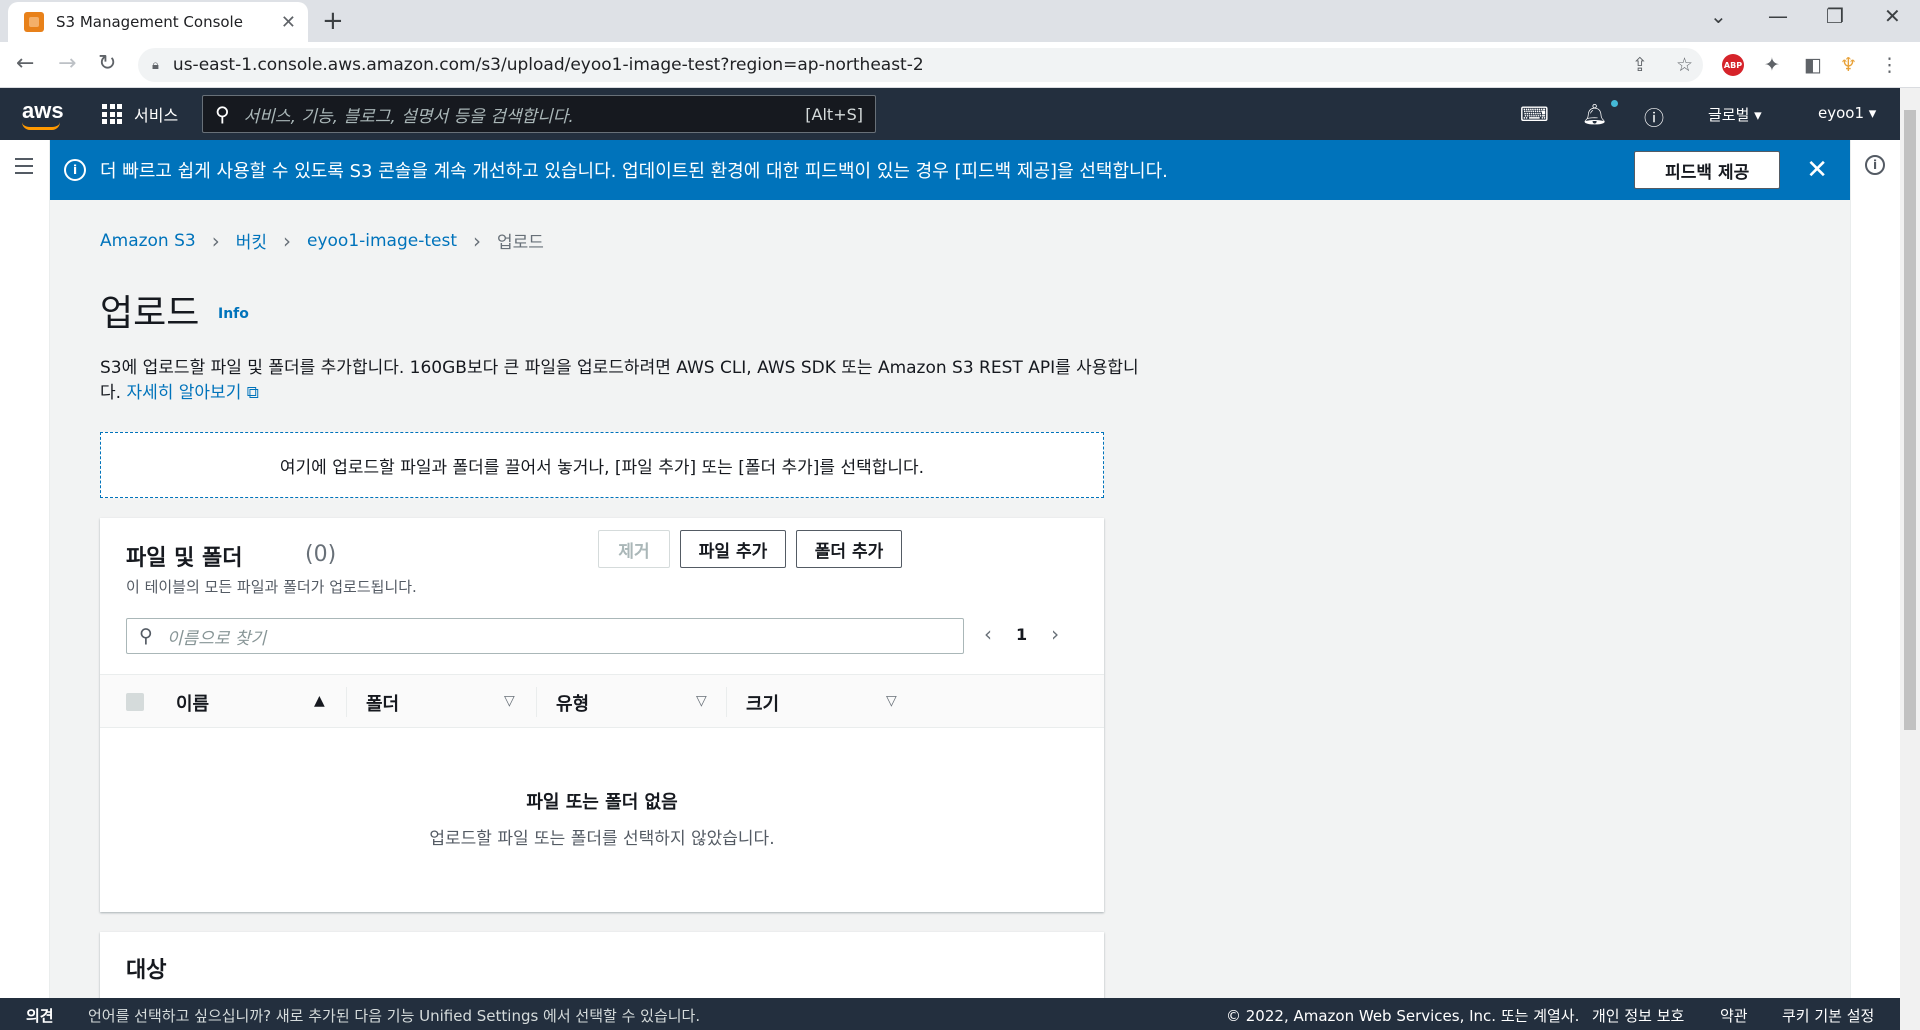 The width and height of the screenshot is (1920, 1030). I want to click on tab-title: S3 Management Console, so click(149, 22).